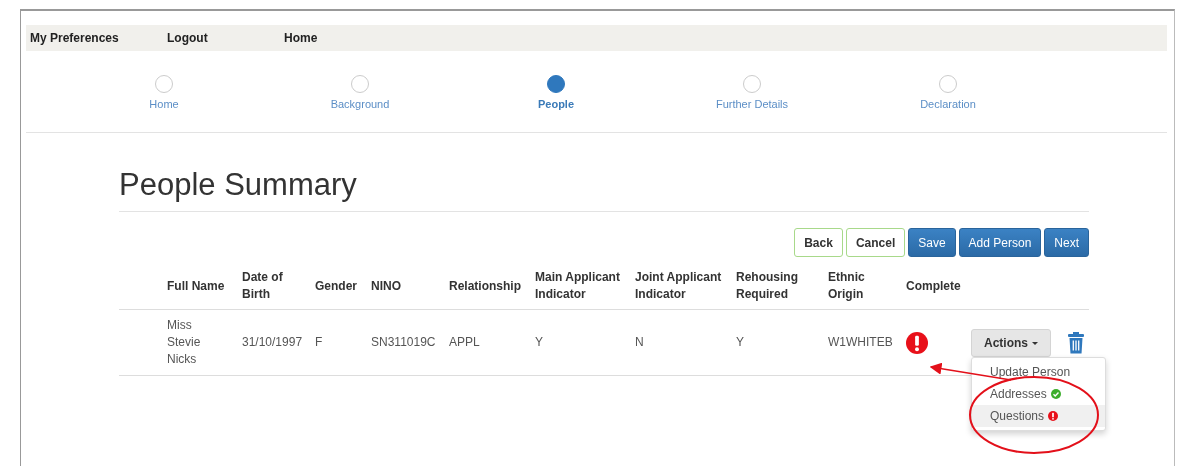 The width and height of the screenshot is (1184, 466). What do you see at coordinates (1076, 342) in the screenshot?
I see `trash-icon` at bounding box center [1076, 342].